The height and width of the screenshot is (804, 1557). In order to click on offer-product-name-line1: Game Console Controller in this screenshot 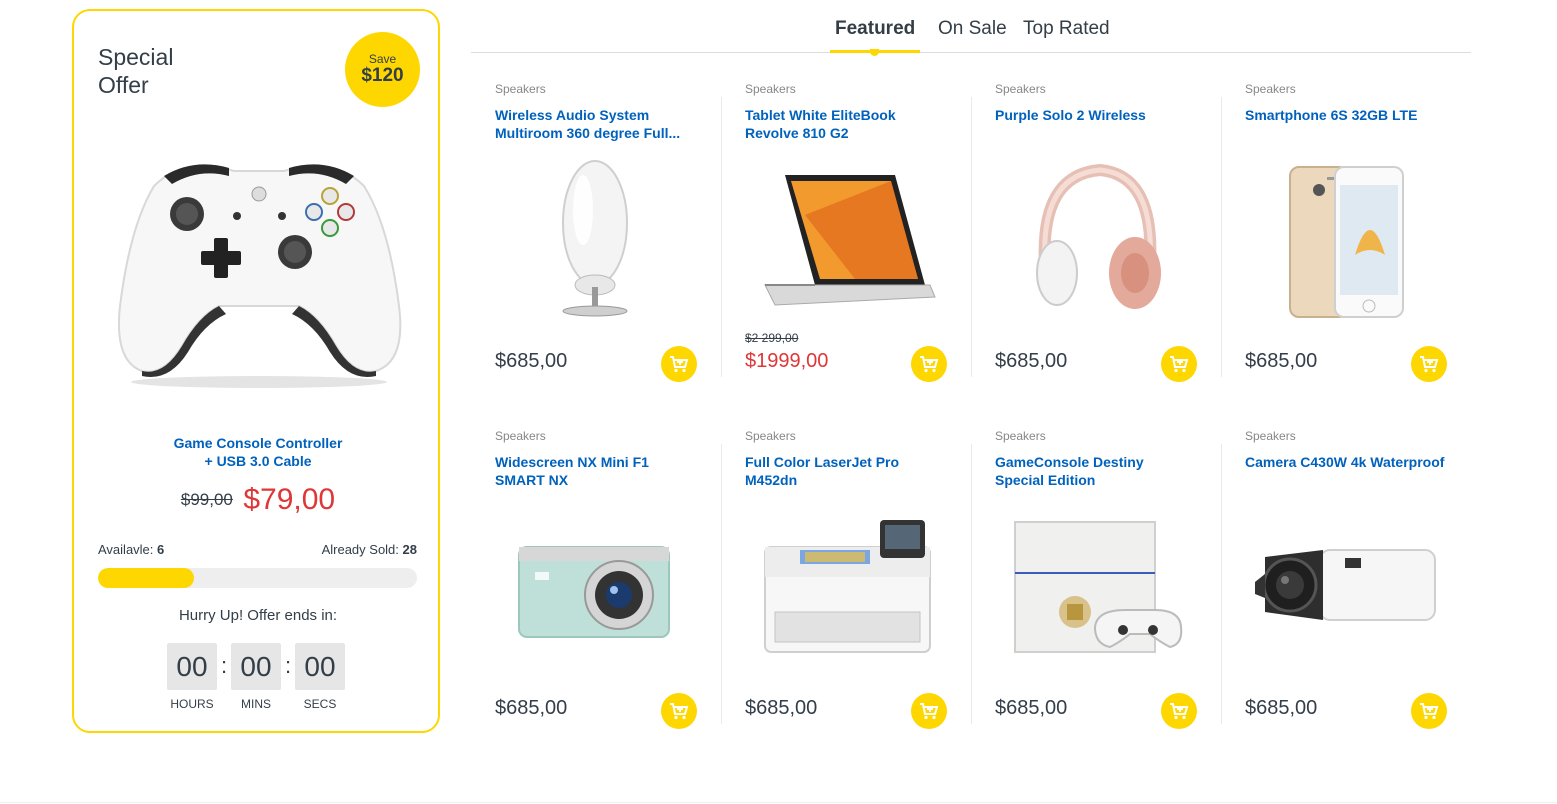, I will do `click(258, 443)`.